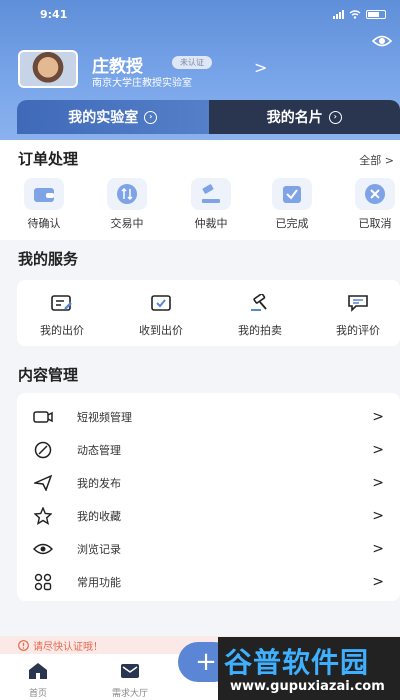 Image resolution: width=400 pixels, height=700 pixels. What do you see at coordinates (48, 69) in the screenshot?
I see `avatar` at bounding box center [48, 69].